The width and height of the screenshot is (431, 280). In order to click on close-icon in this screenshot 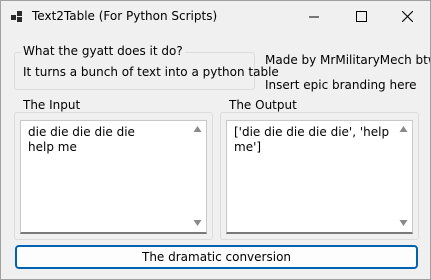, I will do `click(407, 16)`.